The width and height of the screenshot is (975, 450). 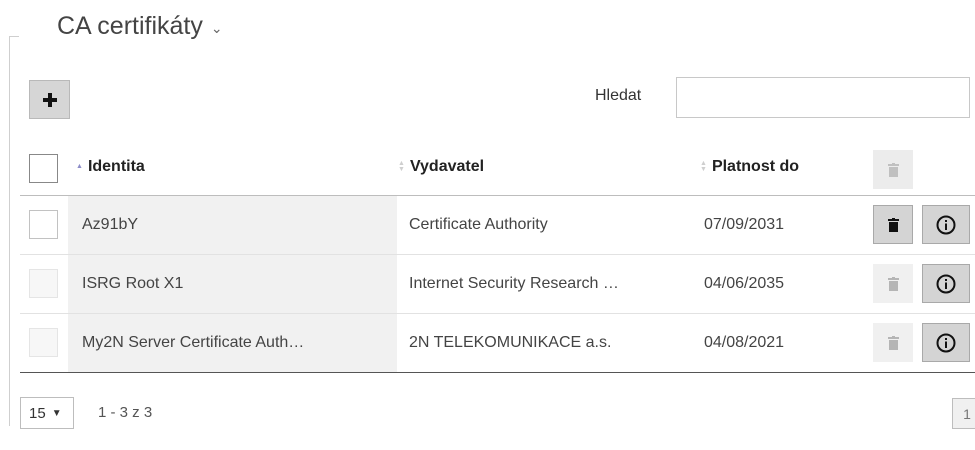 I want to click on table-row: Az91bY Certificate Authority 07/09/2031, so click(x=497, y=225).